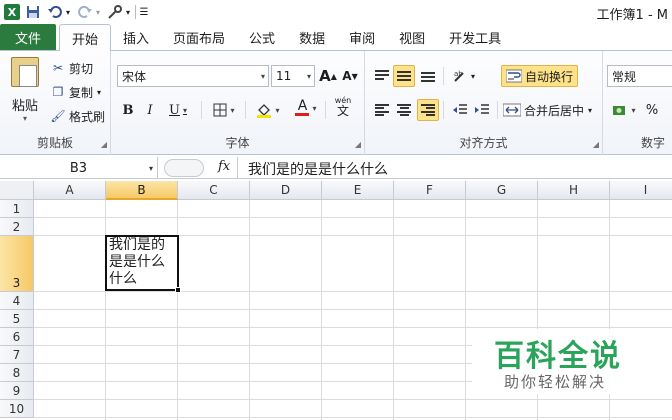 Image resolution: width=672 pixels, height=420 pixels. I want to click on tab-home: 开始, so click(85, 37).